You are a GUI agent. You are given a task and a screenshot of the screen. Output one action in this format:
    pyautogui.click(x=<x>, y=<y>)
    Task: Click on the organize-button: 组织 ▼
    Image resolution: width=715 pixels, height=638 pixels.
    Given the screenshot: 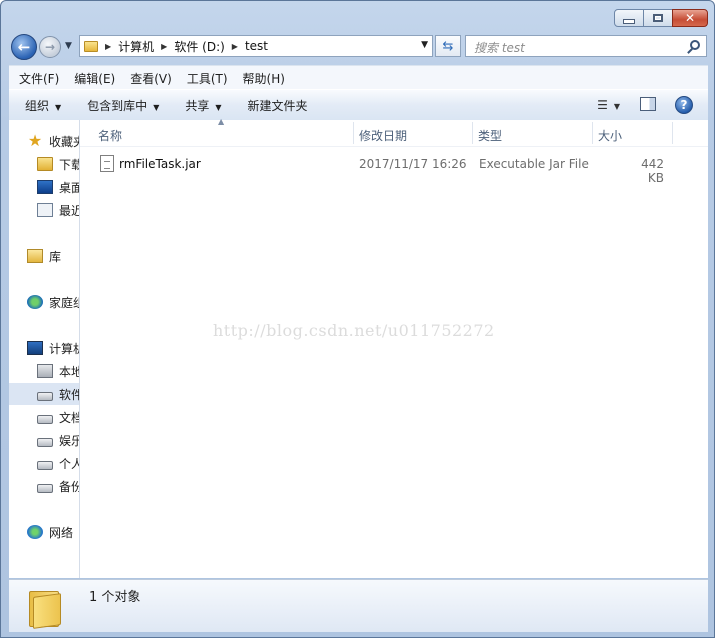 What is the action you would take?
    pyautogui.click(x=43, y=105)
    